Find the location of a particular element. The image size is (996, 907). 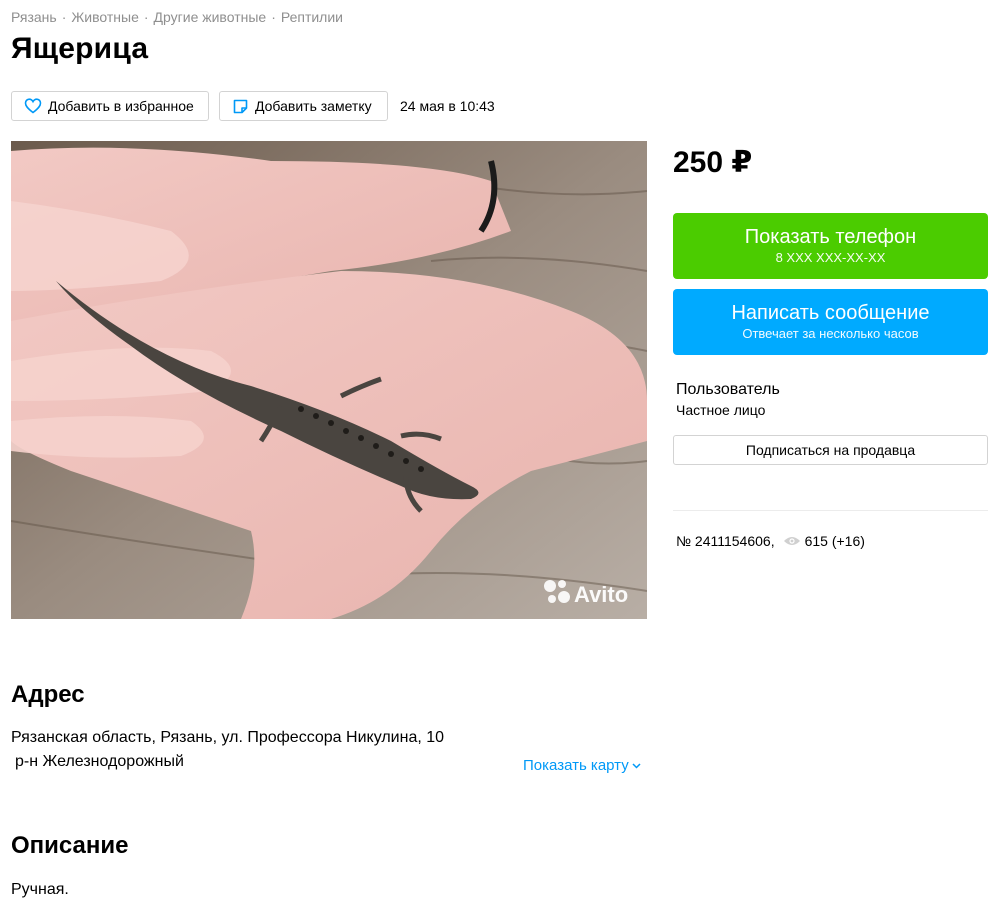

show-phone-button: Показать телефон 8 XXX XXX-XX-XX is located at coordinates (830, 246).